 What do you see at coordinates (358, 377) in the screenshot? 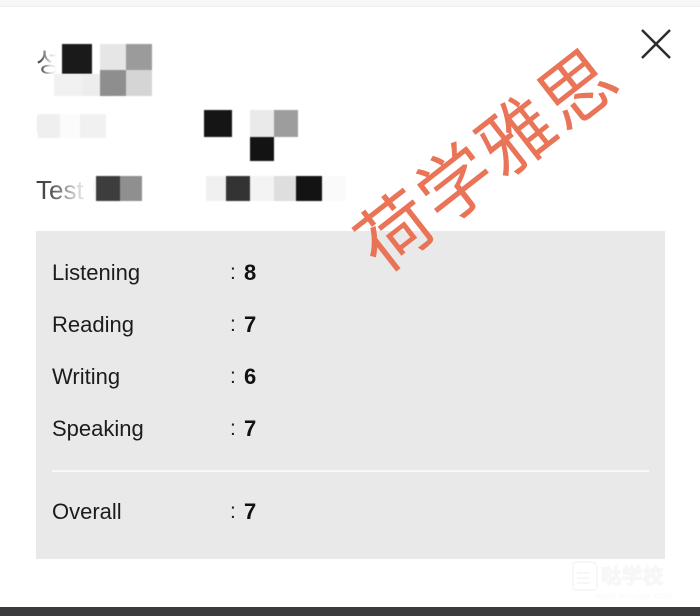
I see `table-row: Writing : 6` at bounding box center [358, 377].